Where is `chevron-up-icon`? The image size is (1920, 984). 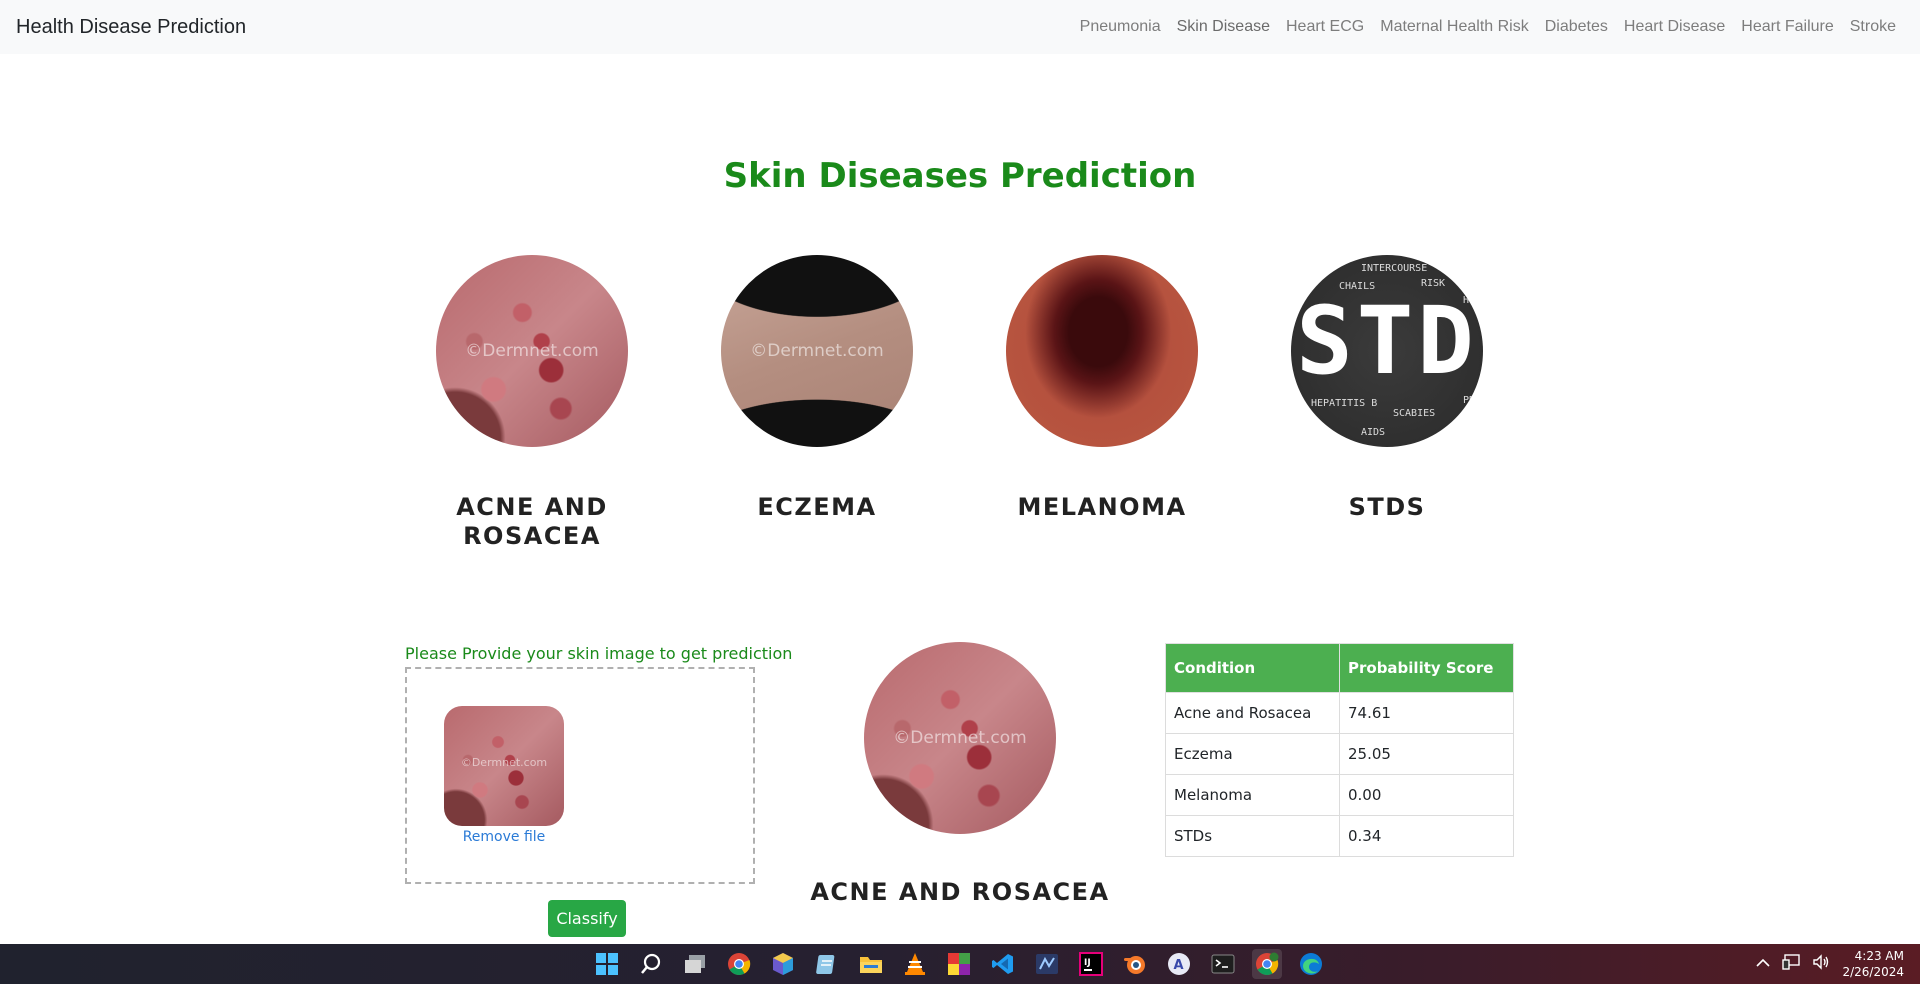 chevron-up-icon is located at coordinates (1763, 964).